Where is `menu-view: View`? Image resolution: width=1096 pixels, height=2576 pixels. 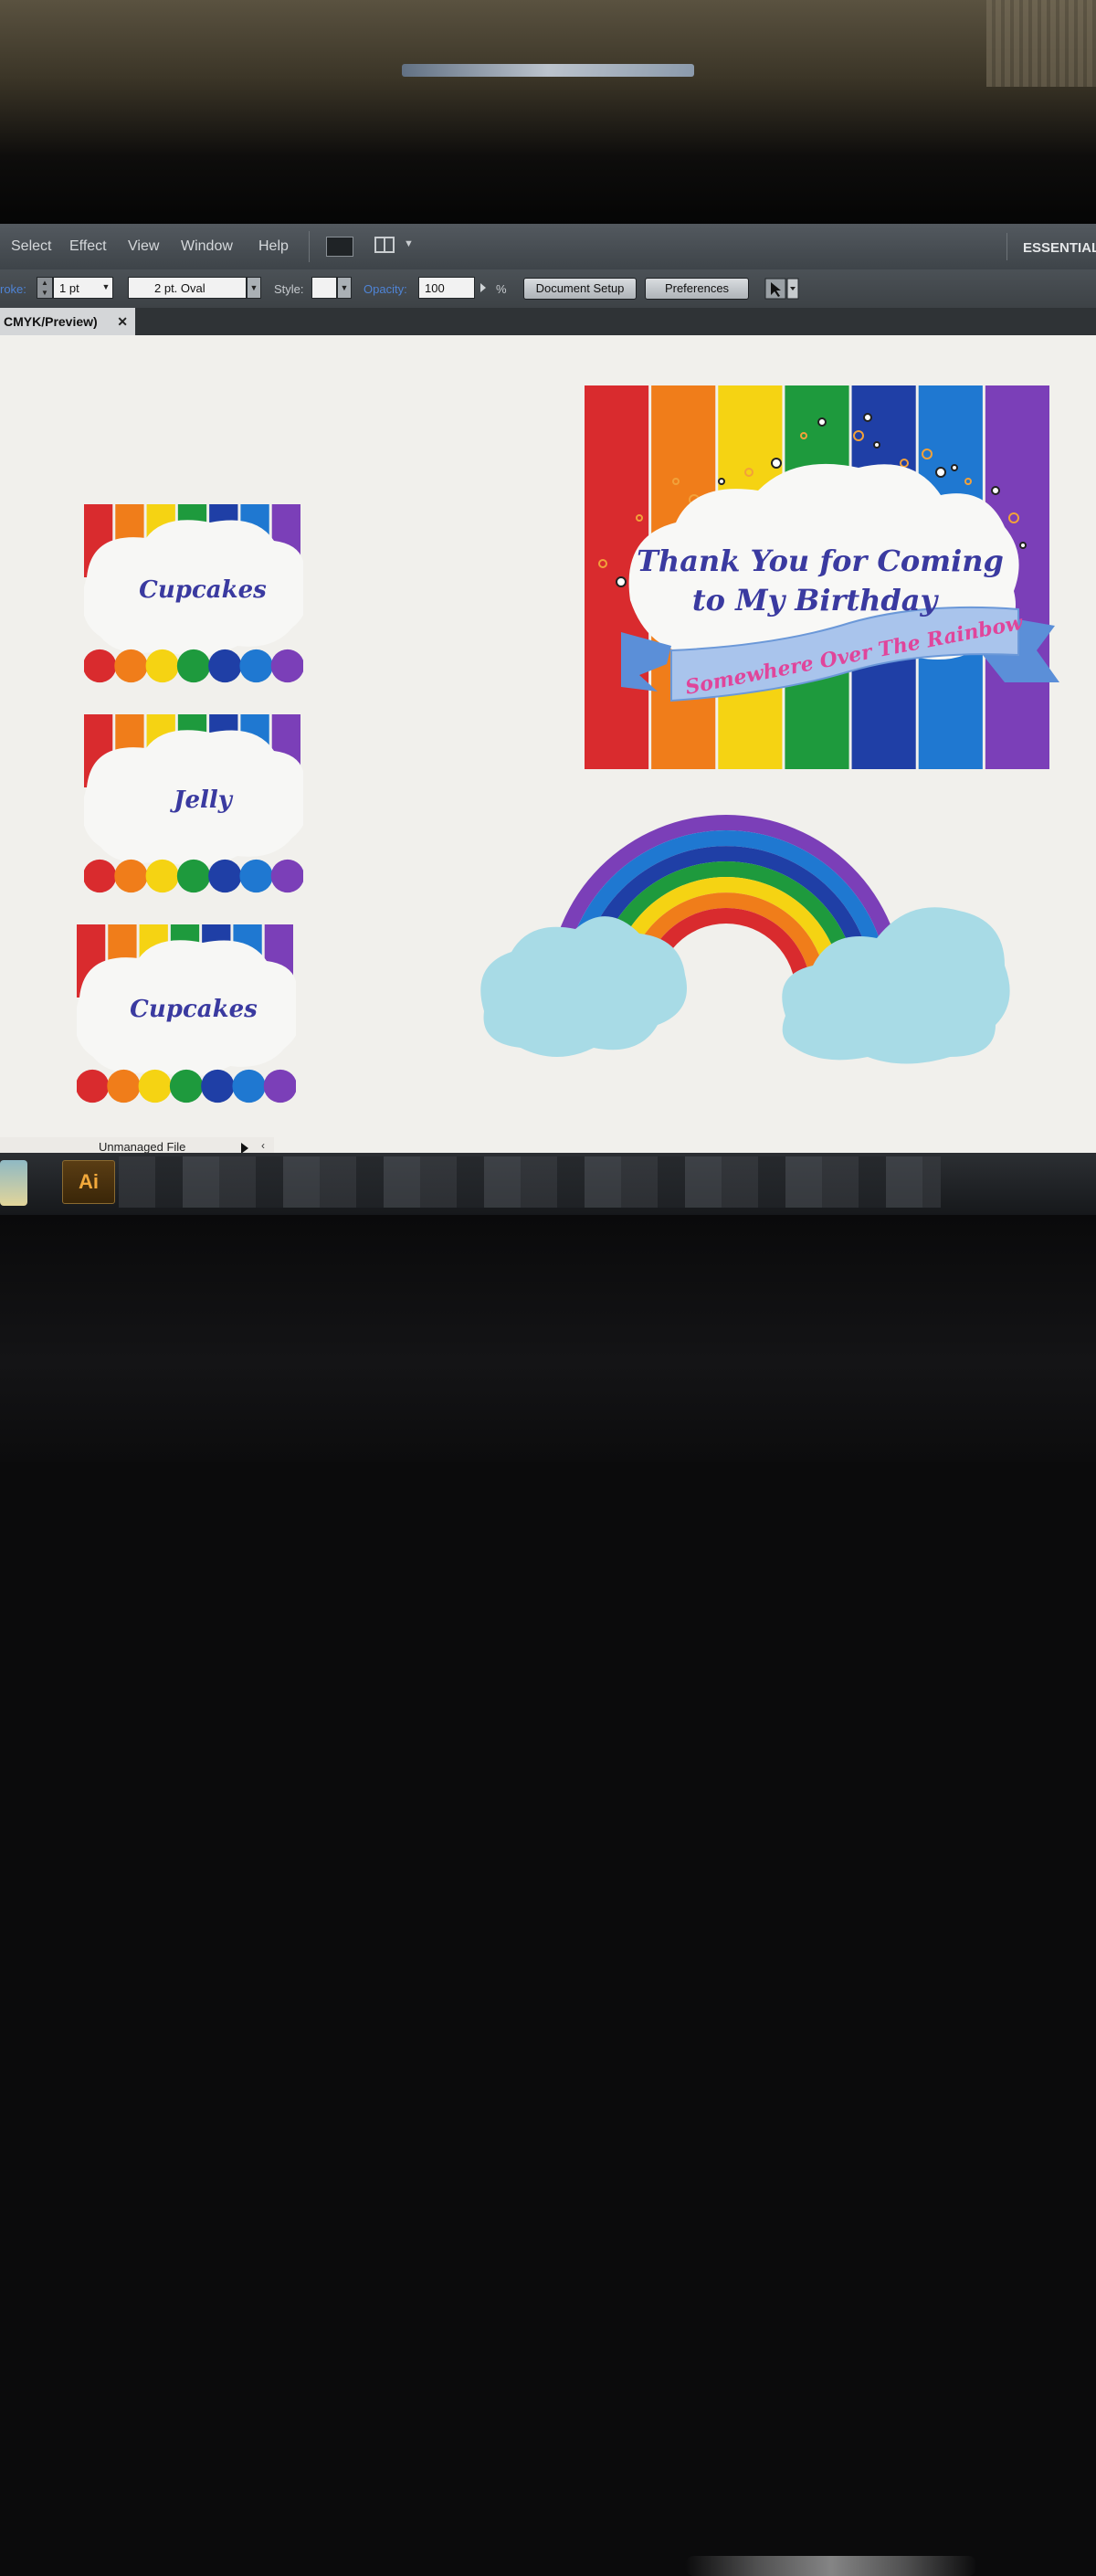 menu-view: View is located at coordinates (143, 246).